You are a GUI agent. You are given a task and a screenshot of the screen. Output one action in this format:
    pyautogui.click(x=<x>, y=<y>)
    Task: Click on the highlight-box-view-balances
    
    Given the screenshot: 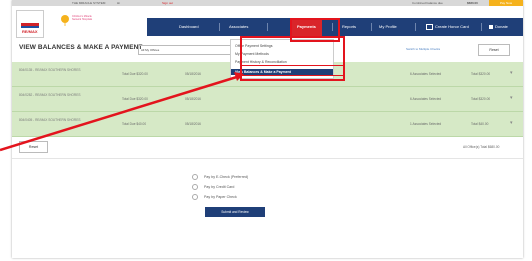 What is the action you would take?
    pyautogui.click(x=292, y=70)
    